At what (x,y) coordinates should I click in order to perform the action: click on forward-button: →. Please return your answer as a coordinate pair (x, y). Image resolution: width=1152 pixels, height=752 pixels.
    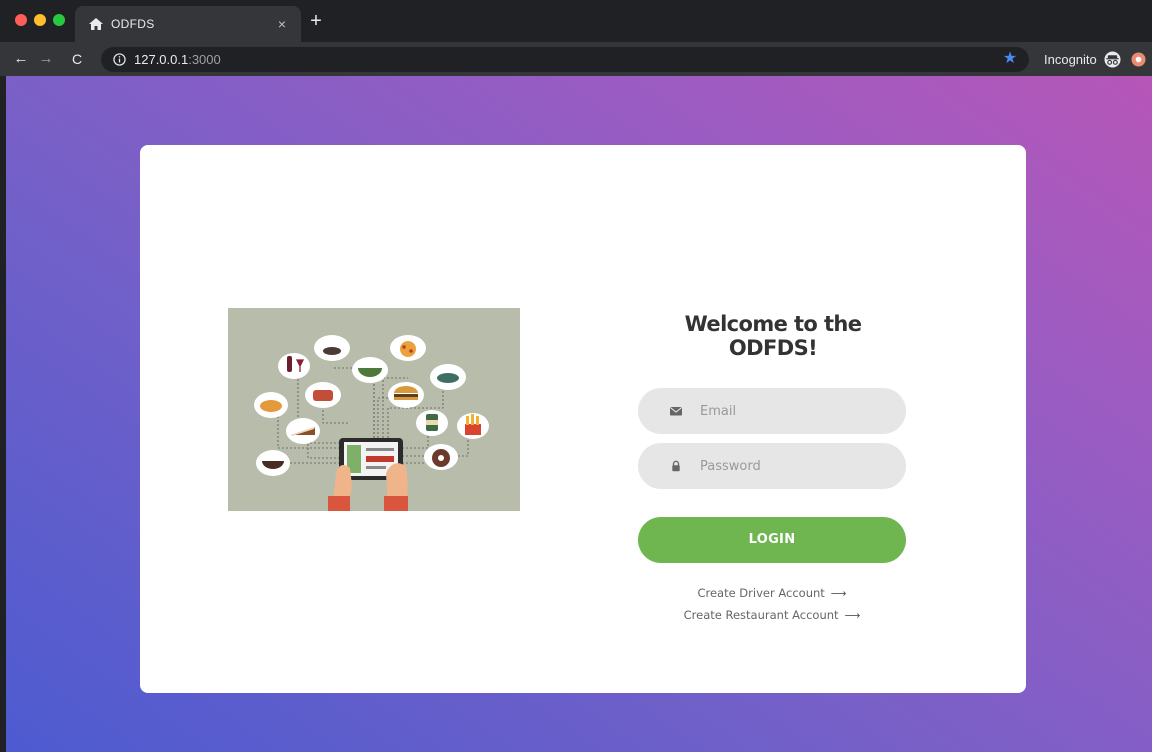
    Looking at the image, I should click on (46, 59).